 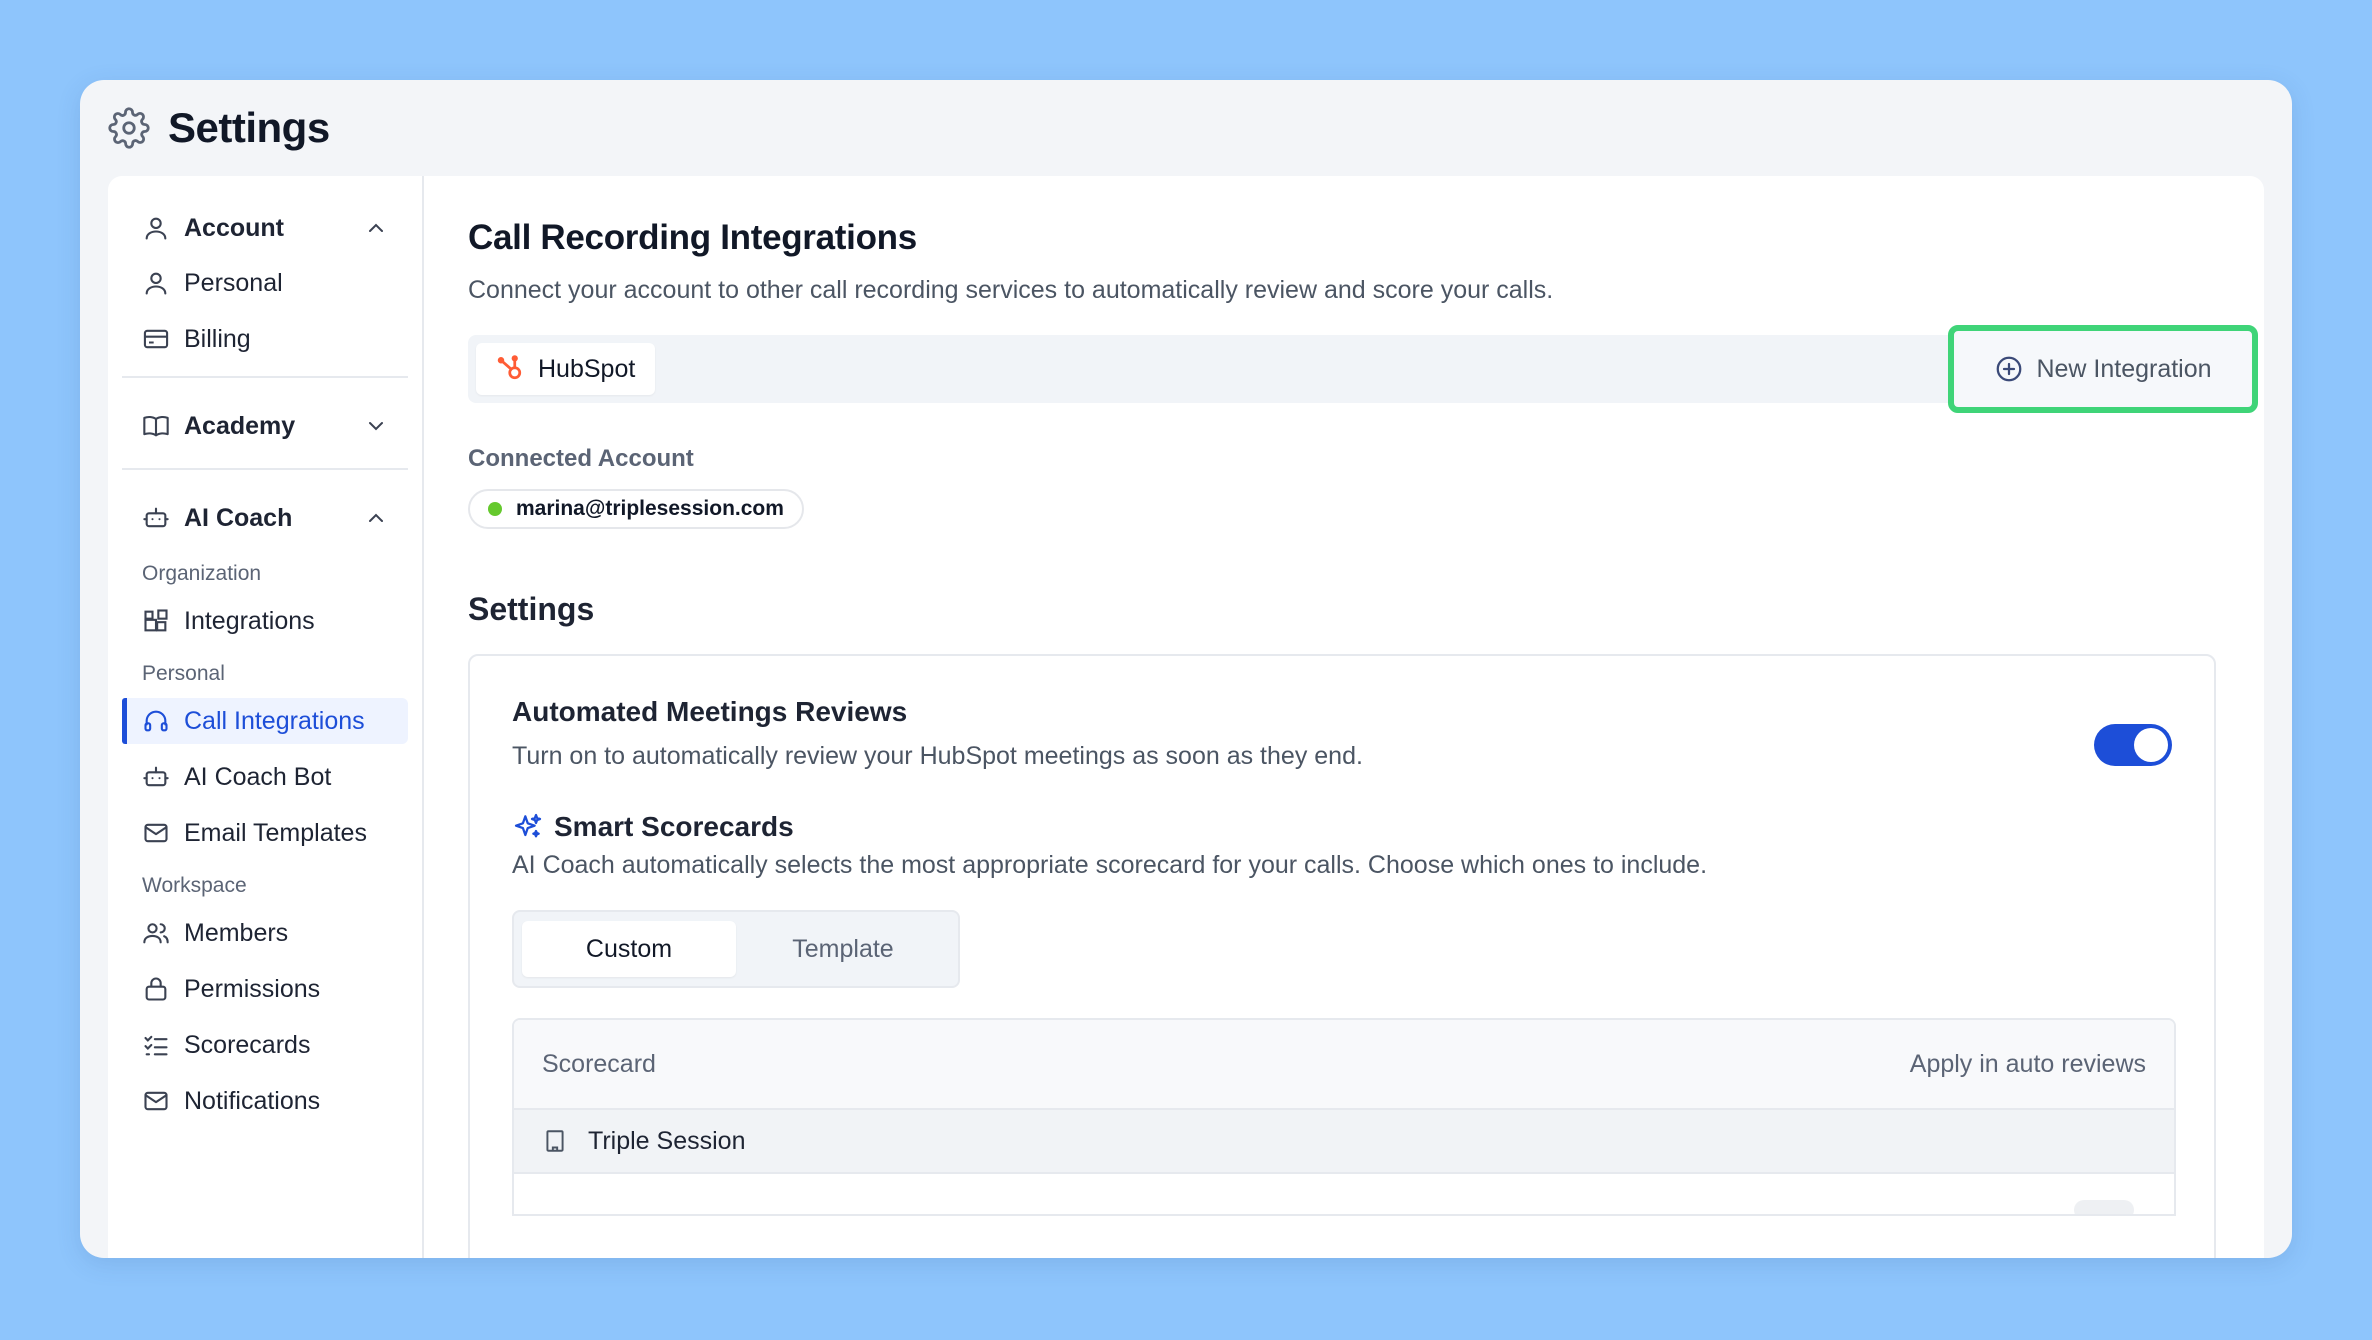 What do you see at coordinates (674, 826) in the screenshot?
I see `smart-scorecards-title: Smart Scorecards` at bounding box center [674, 826].